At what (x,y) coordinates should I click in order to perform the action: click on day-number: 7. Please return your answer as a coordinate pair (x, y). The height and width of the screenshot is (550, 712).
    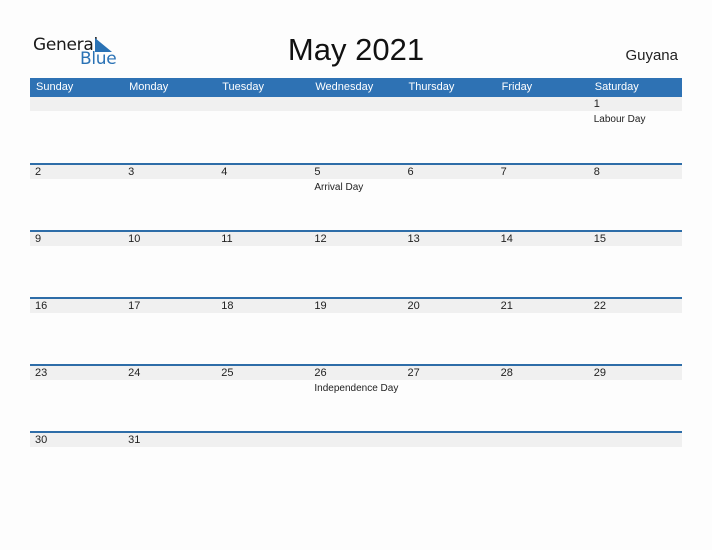
    Looking at the image, I should click on (503, 172).